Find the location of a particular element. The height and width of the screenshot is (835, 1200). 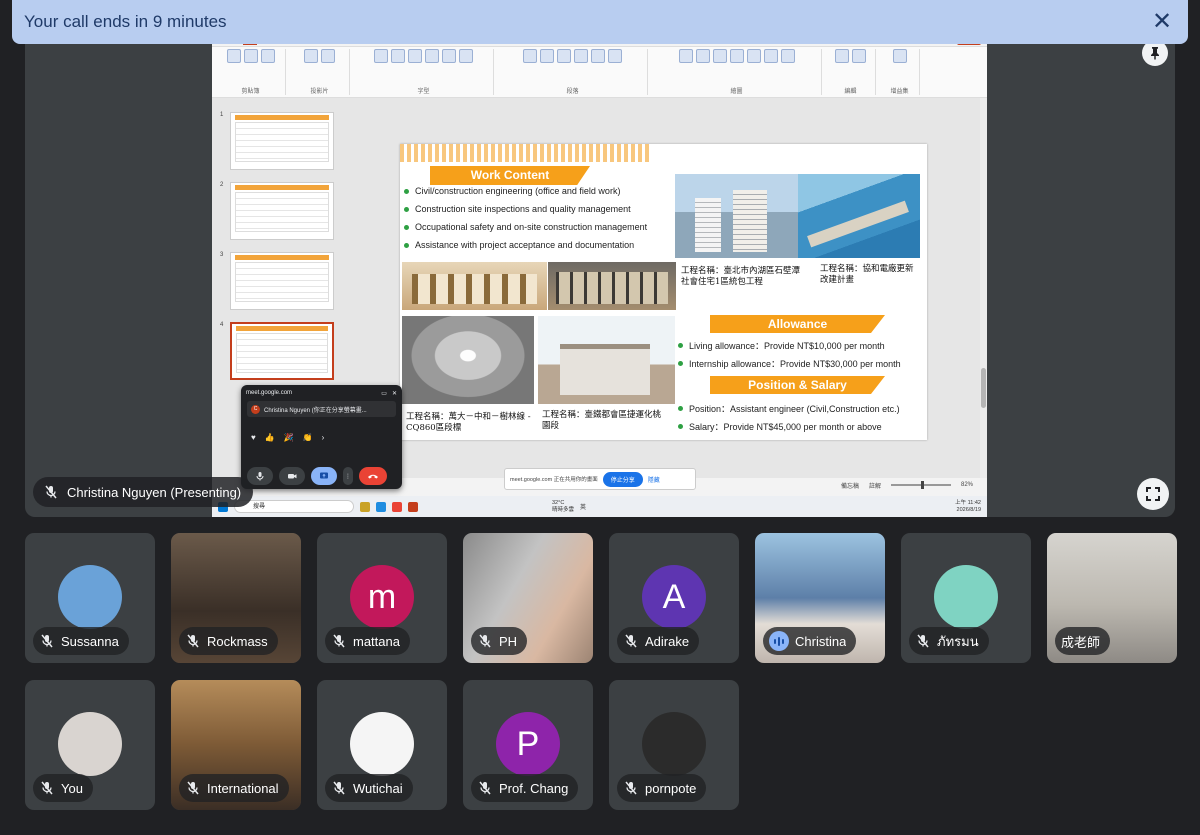

more-reactions-icon: › is located at coordinates (323, 437).